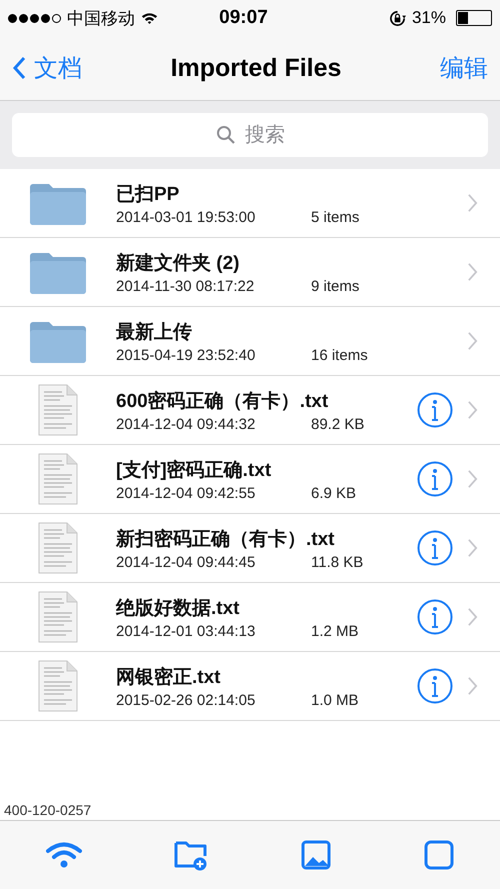 The height and width of the screenshot is (889, 500). I want to click on square-icon, so click(438, 855).